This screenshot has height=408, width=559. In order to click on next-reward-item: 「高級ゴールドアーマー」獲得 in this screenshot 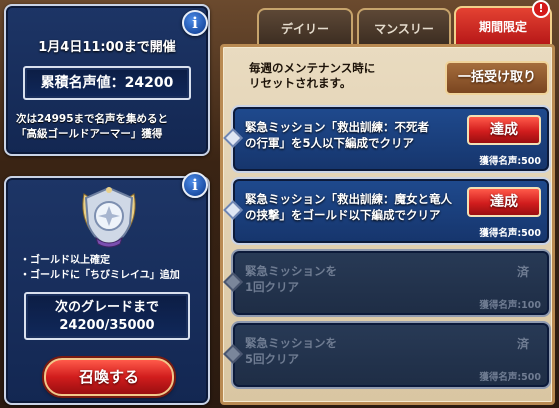, I will do `click(89, 134)`.